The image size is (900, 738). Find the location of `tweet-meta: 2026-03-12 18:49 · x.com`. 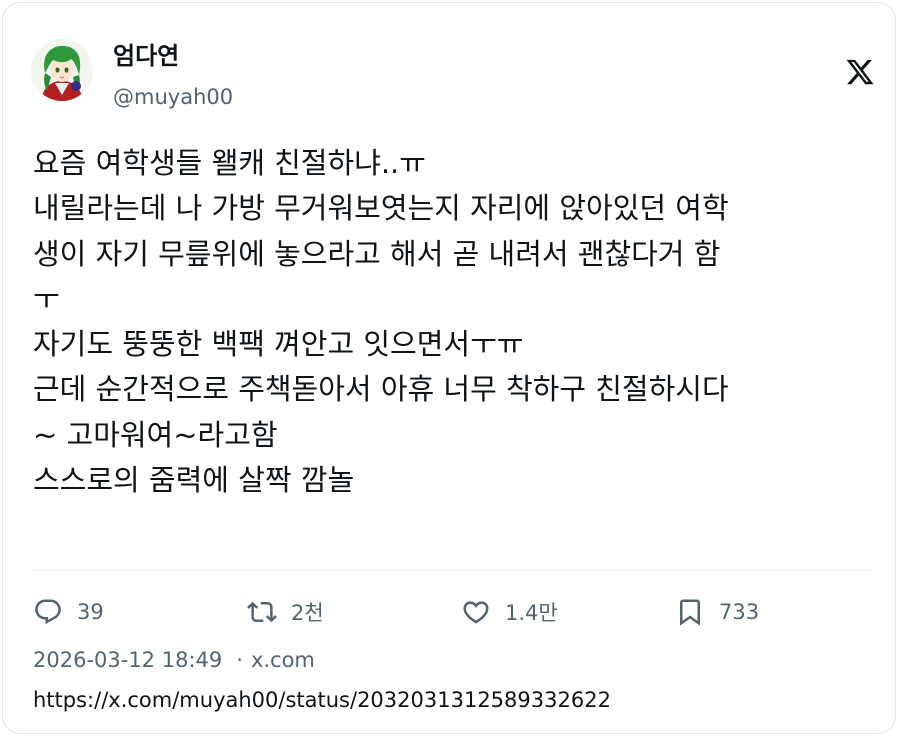

tweet-meta: 2026-03-12 18:49 · x.com is located at coordinates (174, 660).